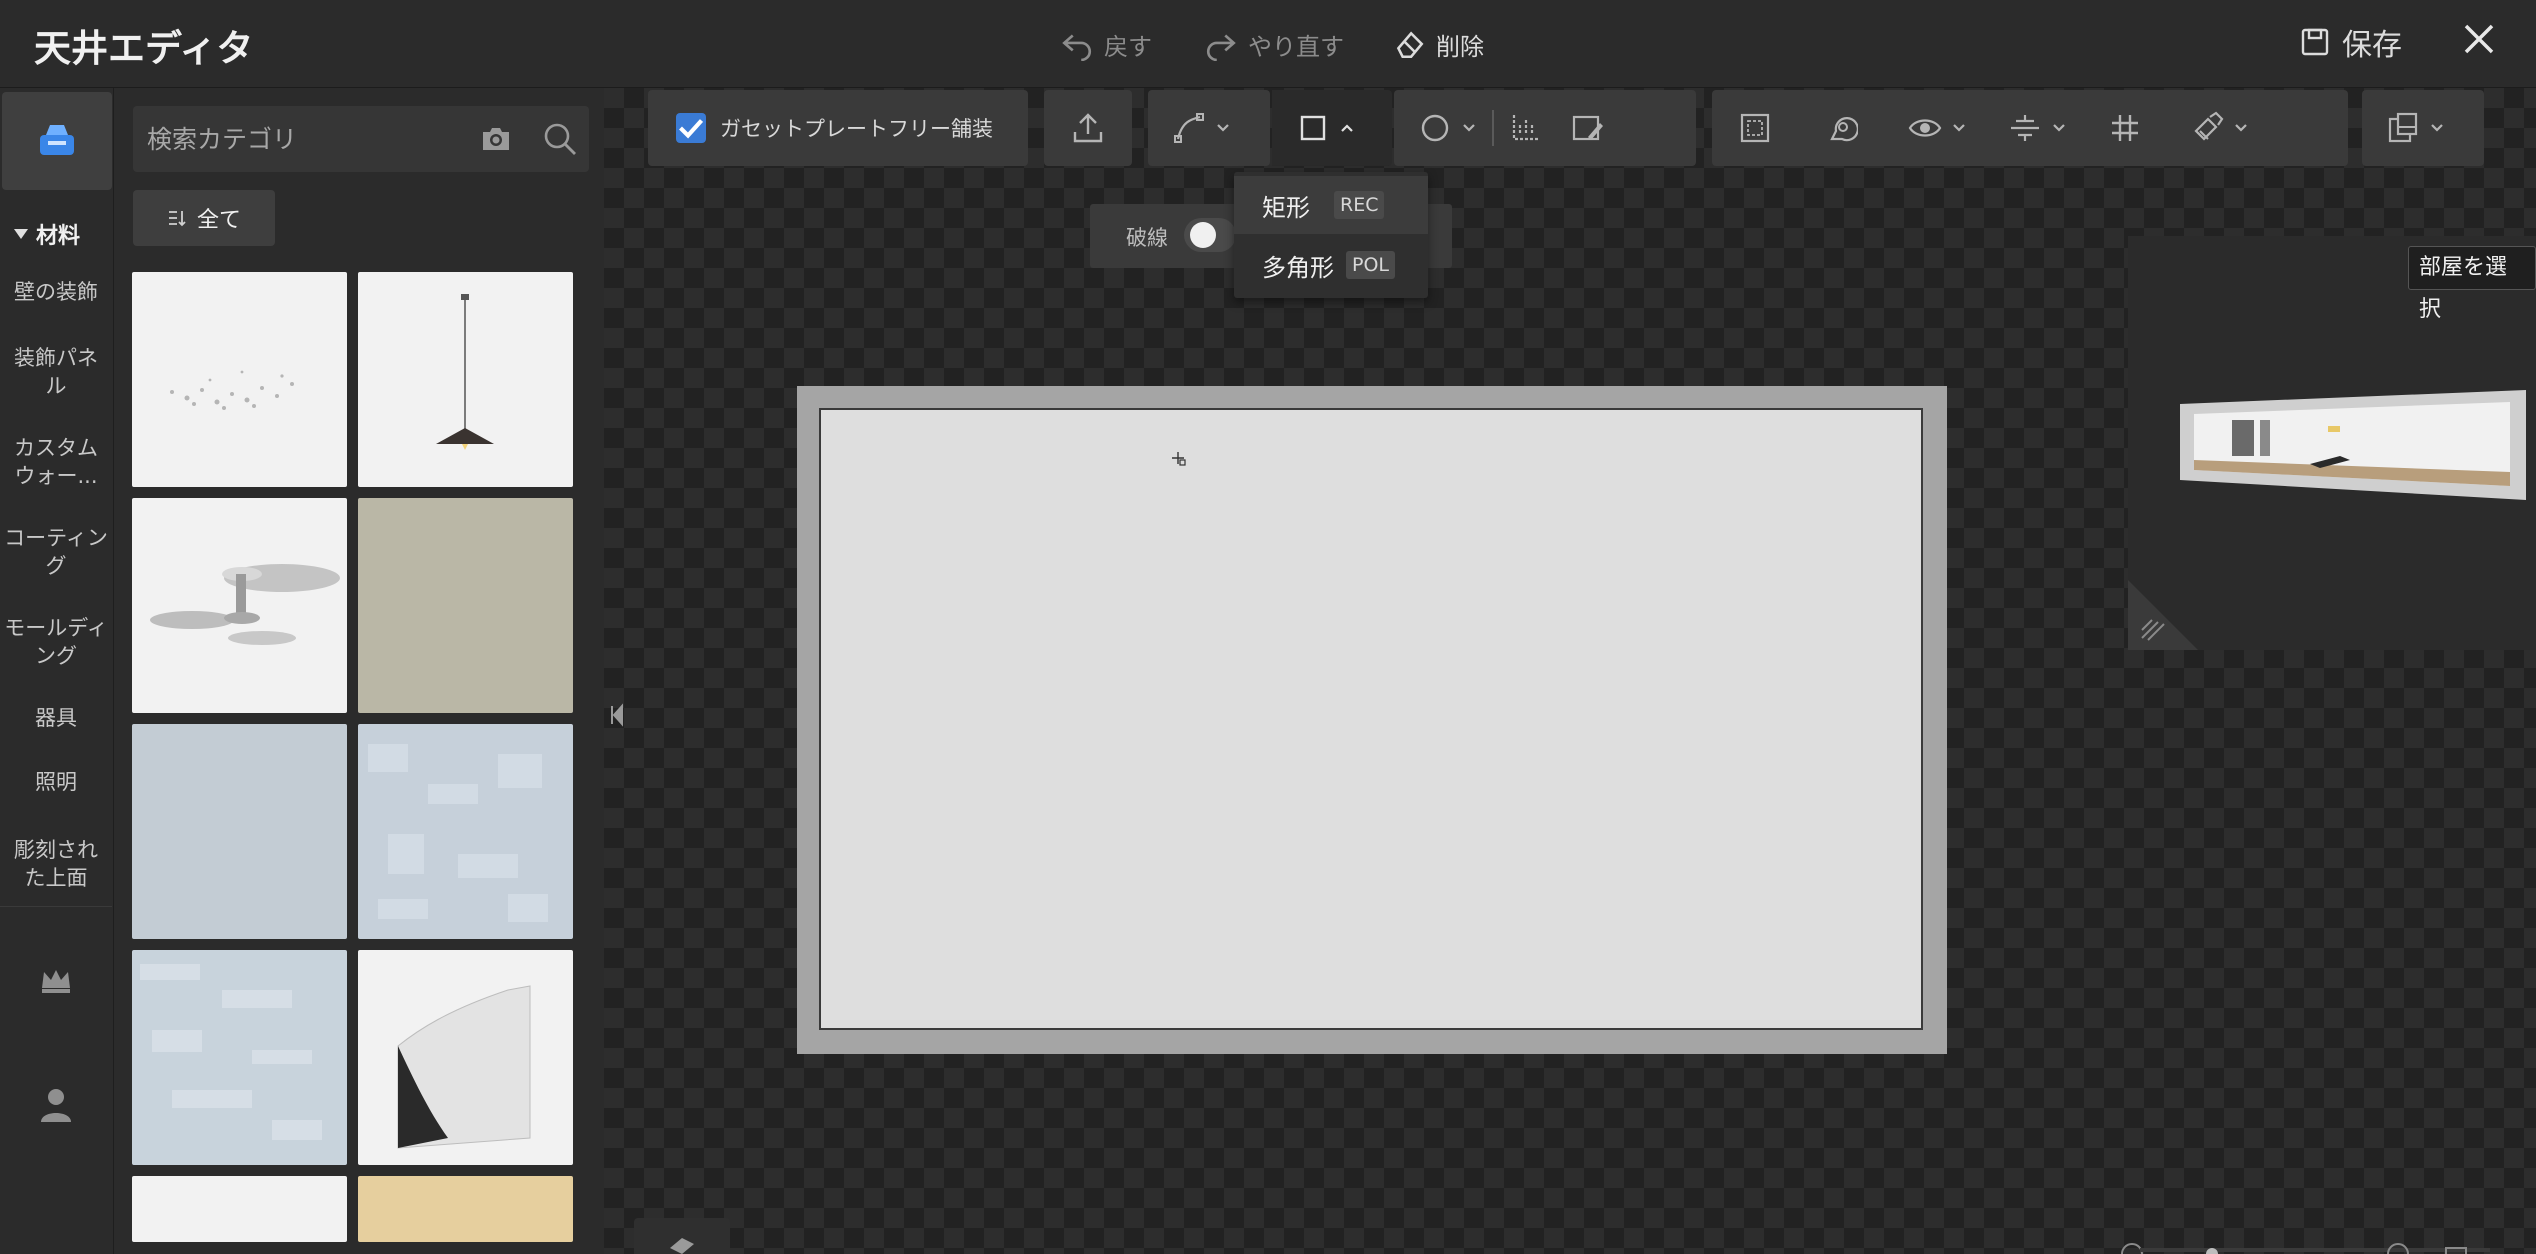  I want to click on collapse-panel-icon, so click(616, 715).